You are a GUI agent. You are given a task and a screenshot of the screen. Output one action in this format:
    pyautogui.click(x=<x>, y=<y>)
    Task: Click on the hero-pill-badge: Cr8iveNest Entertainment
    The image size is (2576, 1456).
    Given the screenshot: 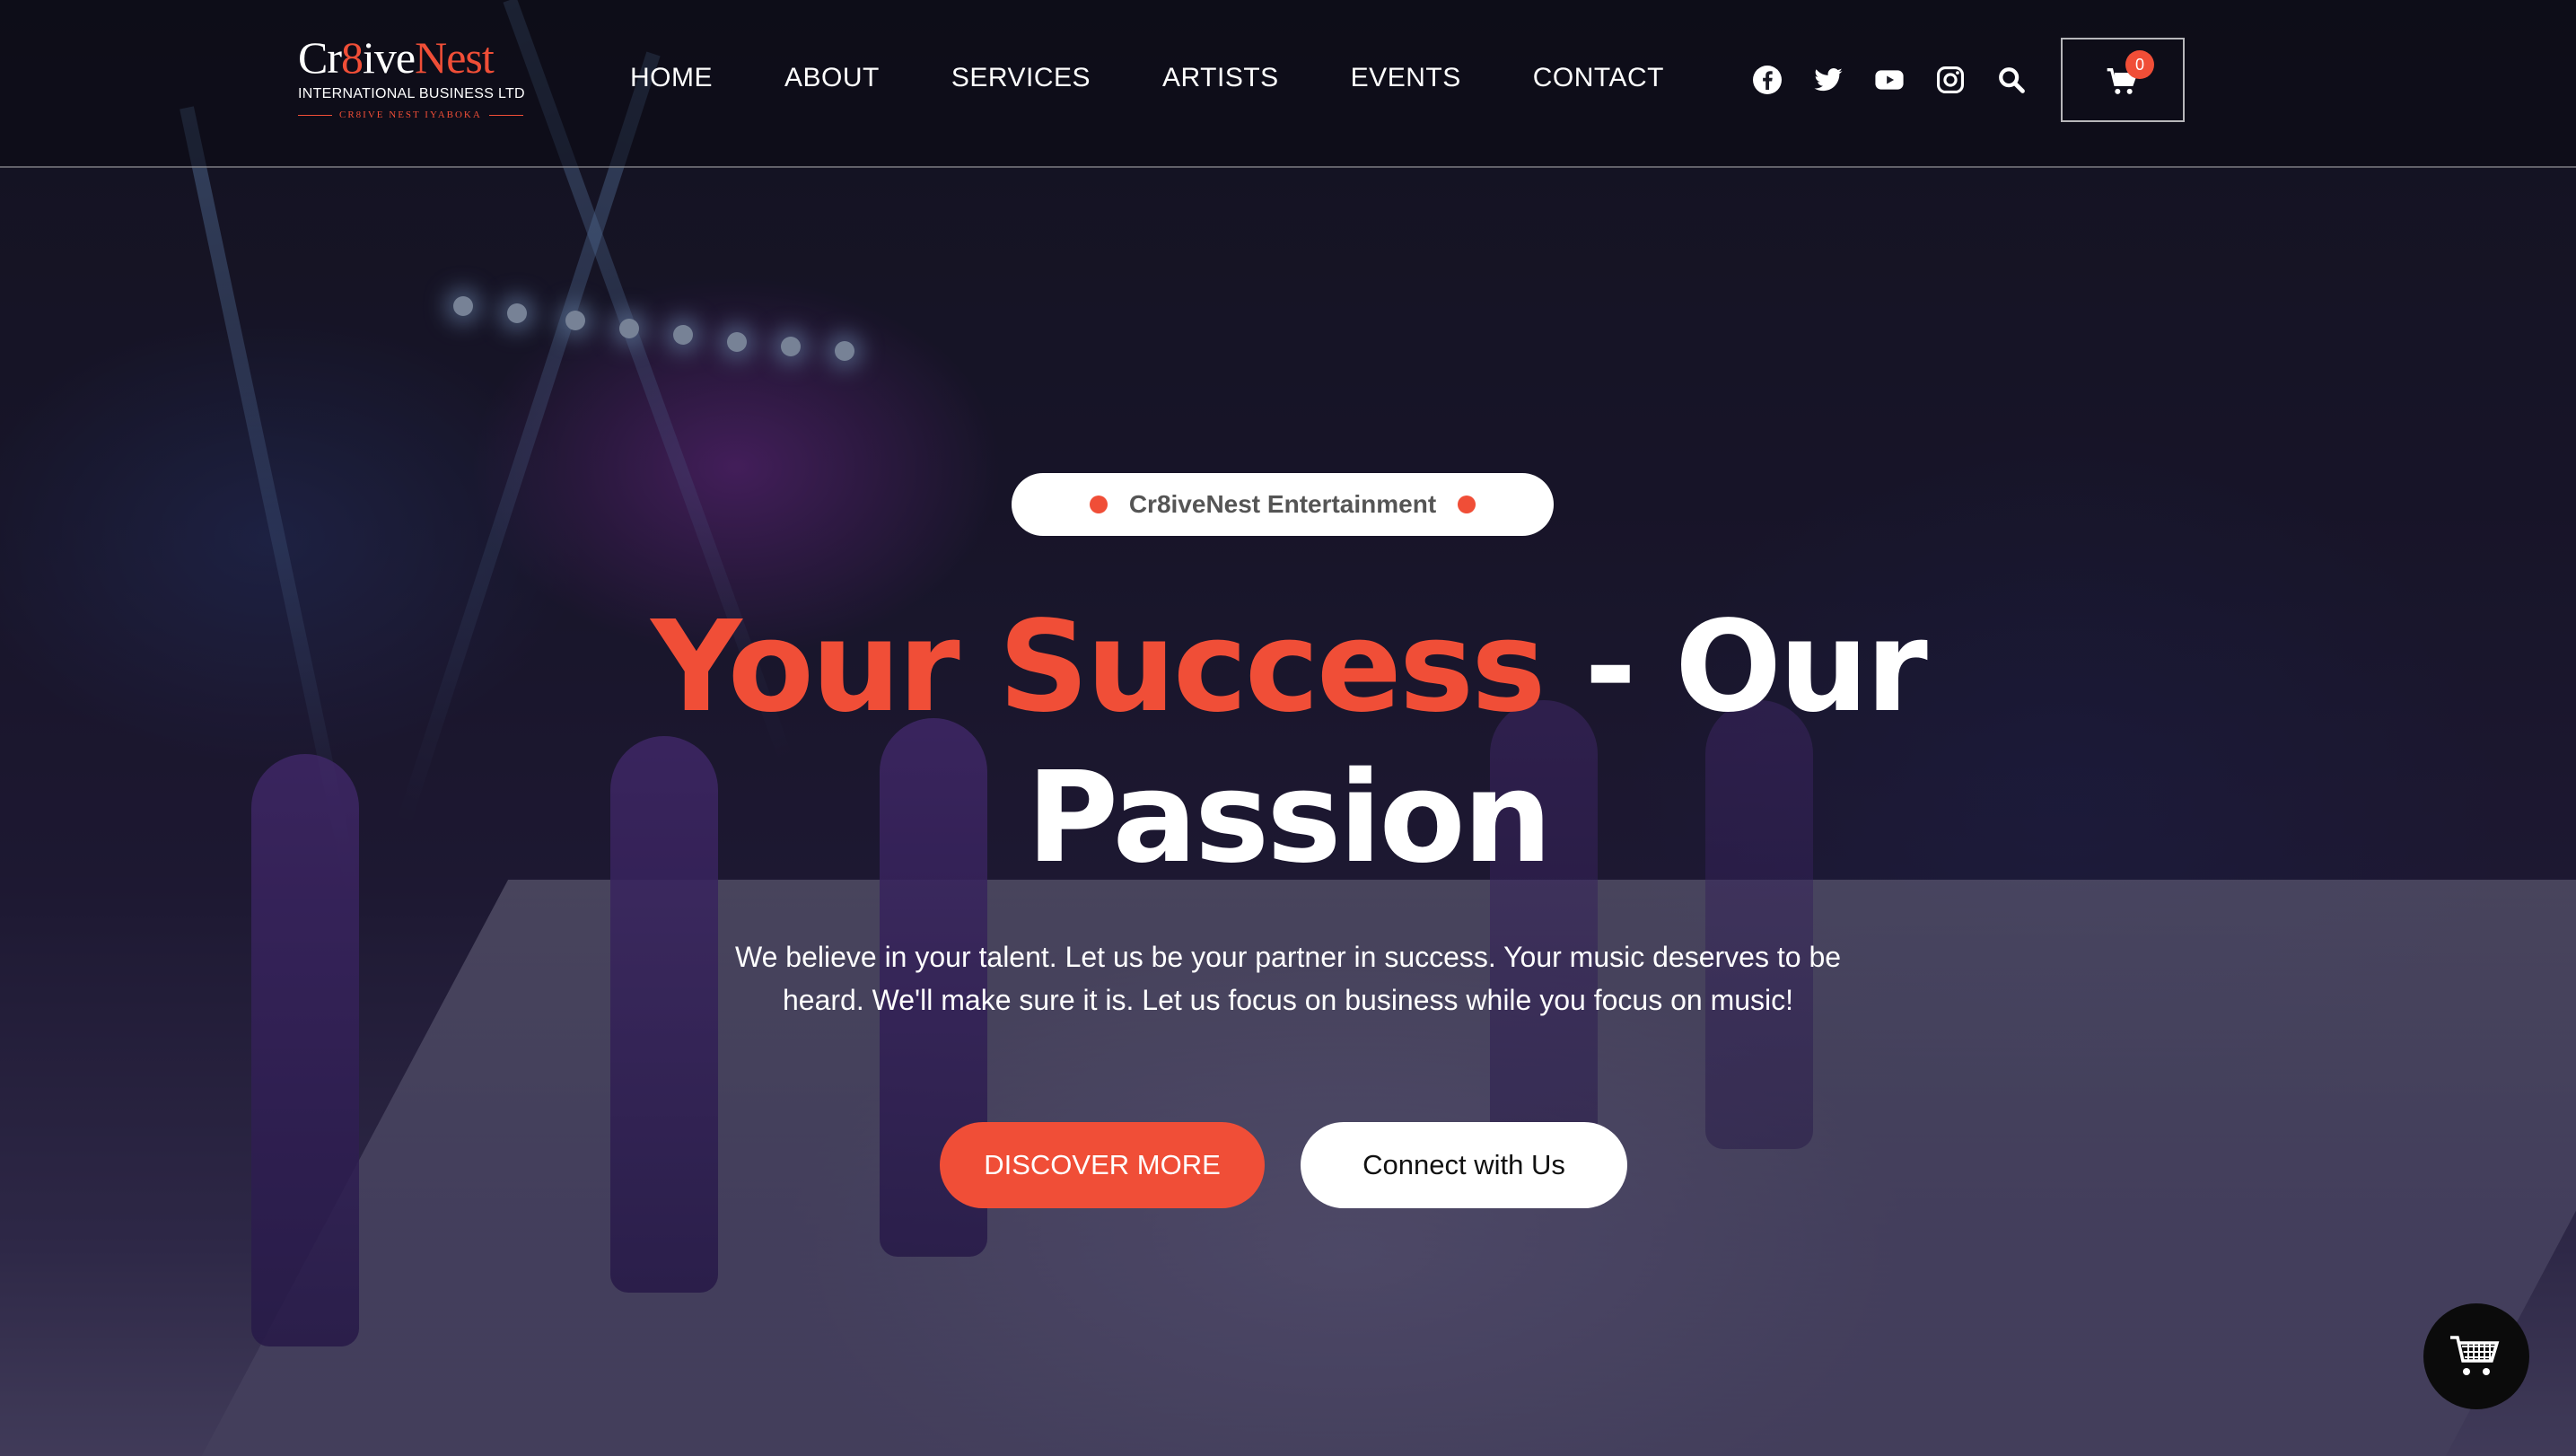 What is the action you would take?
    pyautogui.click(x=1283, y=505)
    